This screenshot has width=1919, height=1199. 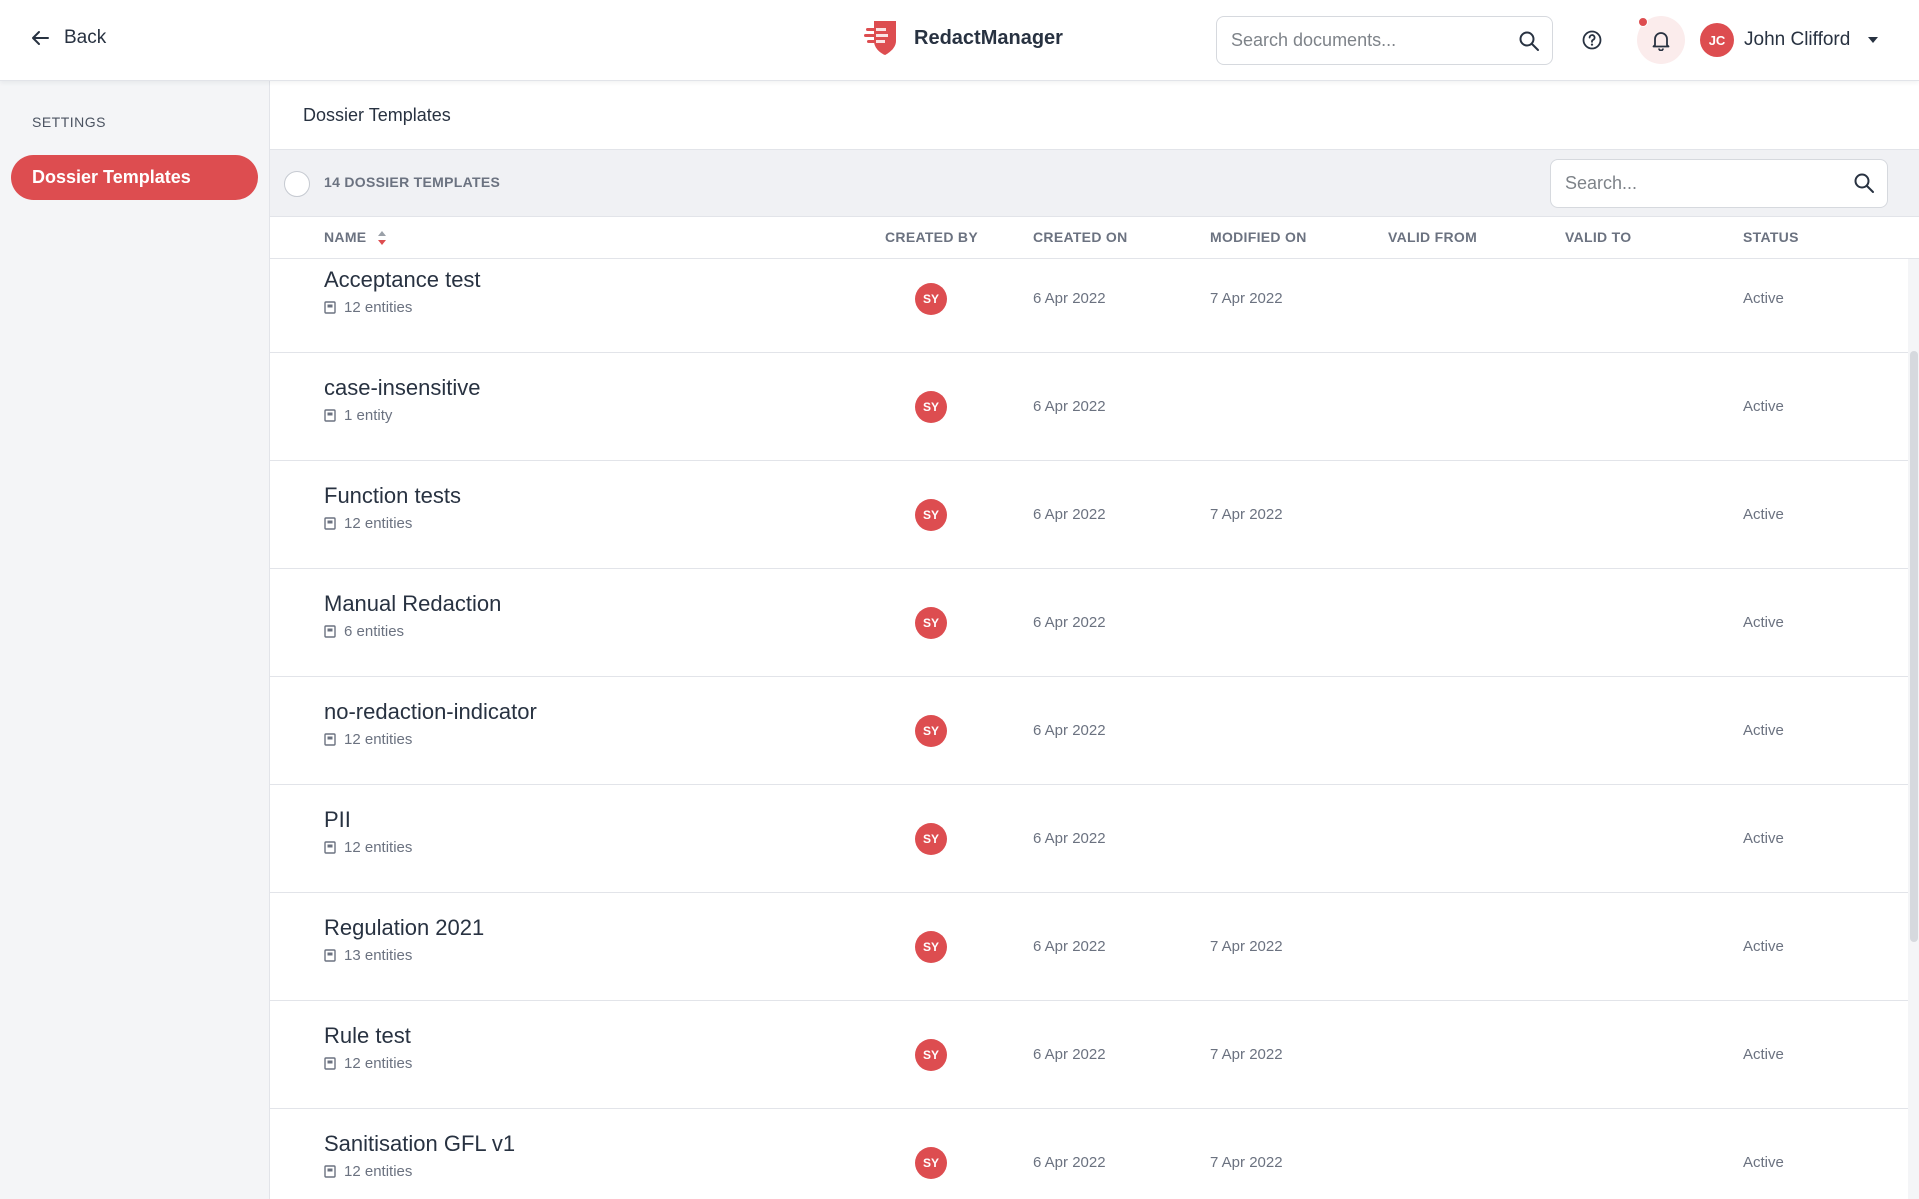 I want to click on global-search, so click(x=1384, y=40).